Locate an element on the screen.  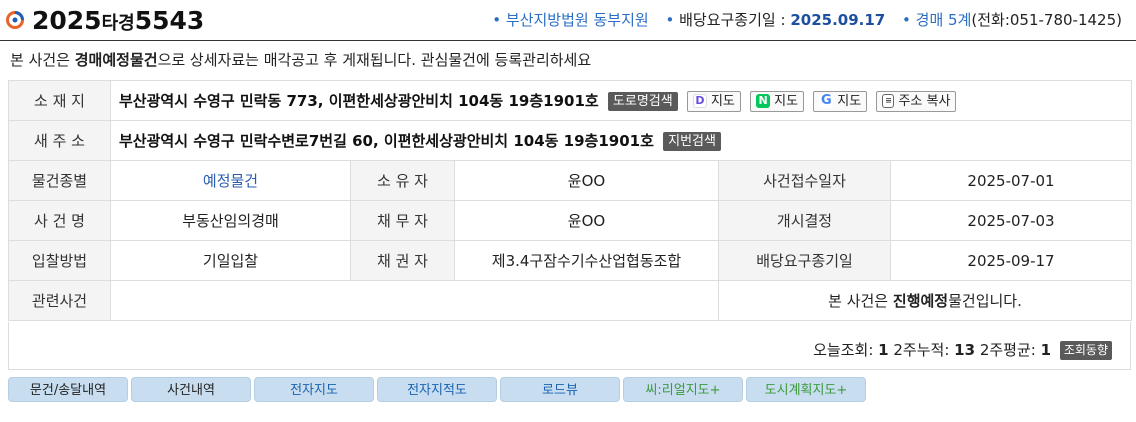
tab-real-map: 씨:리얼지도+ is located at coordinates (683, 389).